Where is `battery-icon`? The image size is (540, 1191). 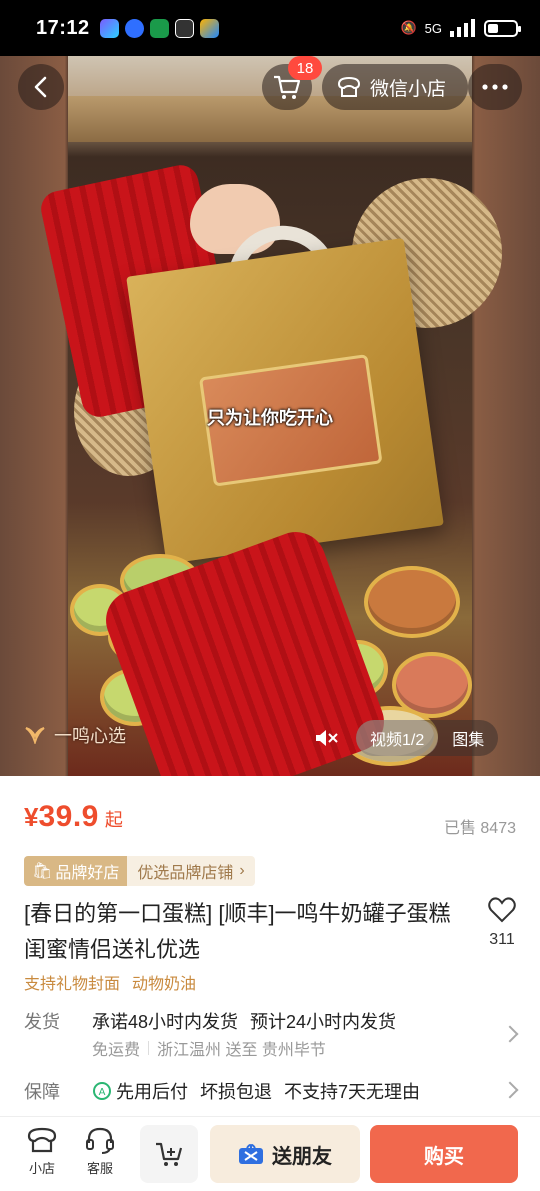 battery-icon is located at coordinates (502, 28).